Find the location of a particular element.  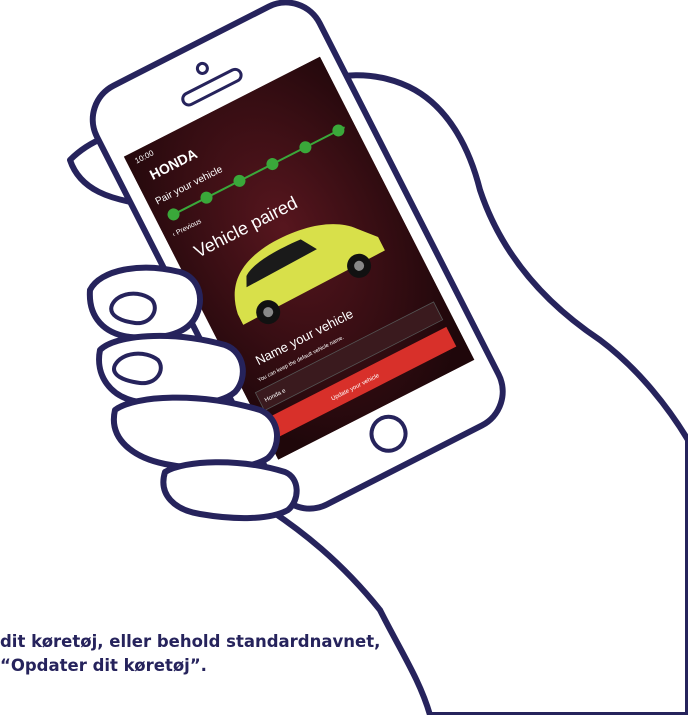

caption-line-2: “Opdater dit køretøj”. is located at coordinates (103, 665).